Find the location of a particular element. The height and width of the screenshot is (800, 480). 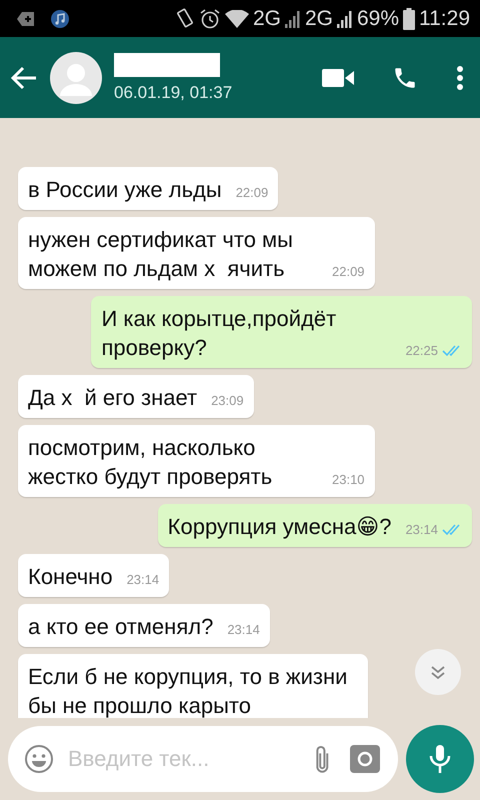

battery-percent: 69% is located at coordinates (377, 18).